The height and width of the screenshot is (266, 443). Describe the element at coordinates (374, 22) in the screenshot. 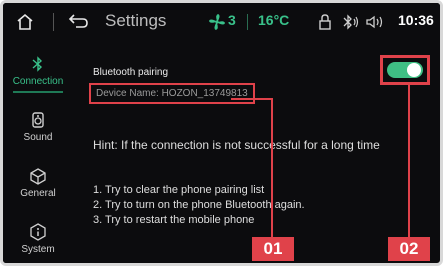

I see `volume-icon` at that location.